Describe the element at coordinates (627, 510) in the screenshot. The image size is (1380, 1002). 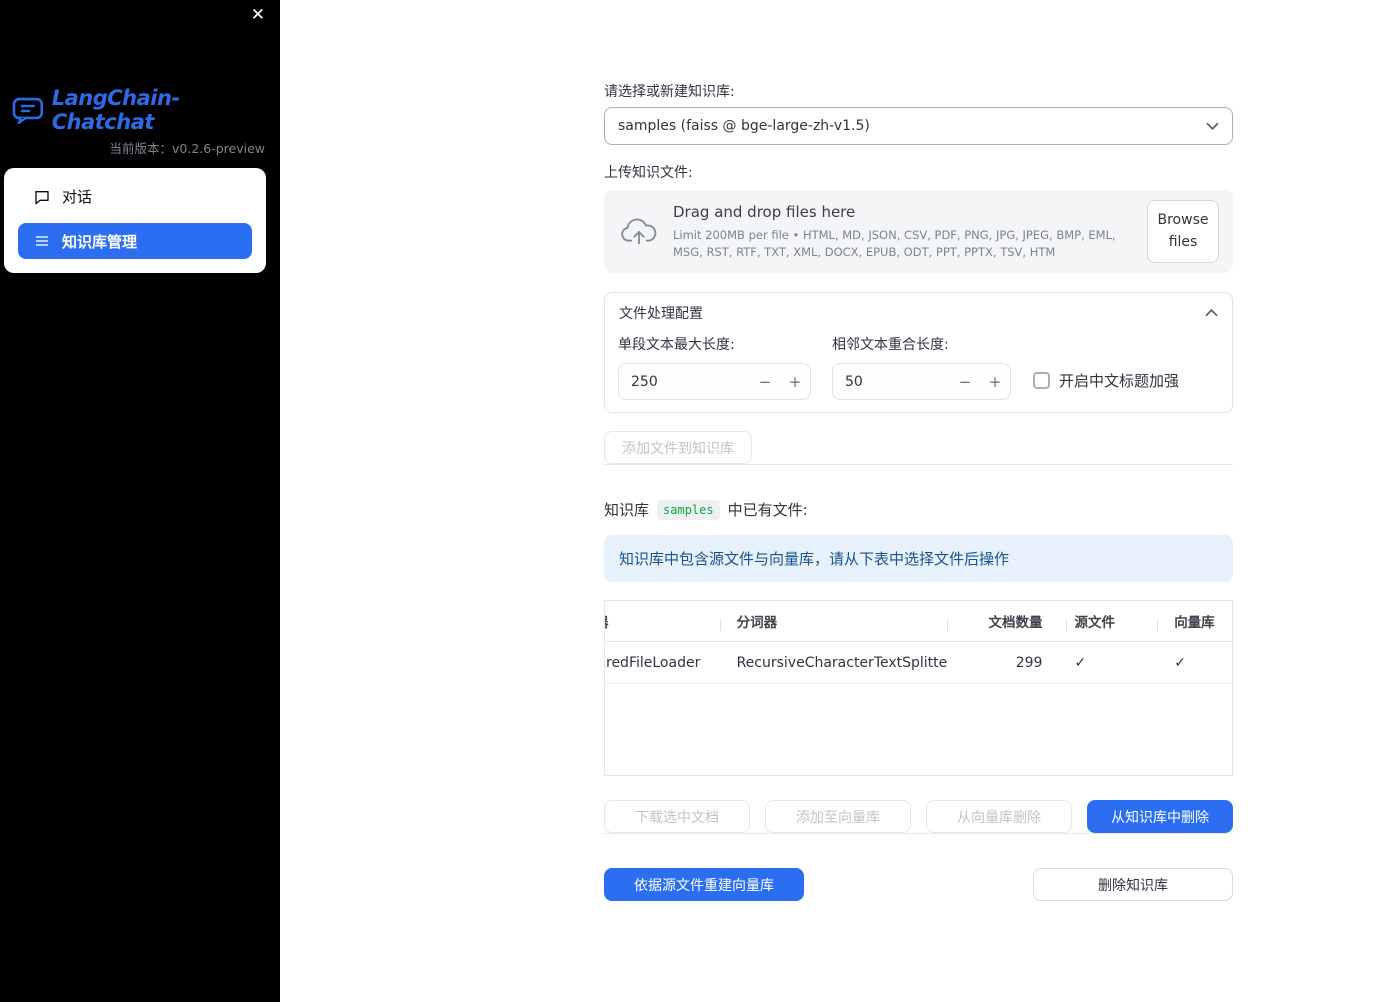
I see `kb-files-prefix: 知识库` at that location.